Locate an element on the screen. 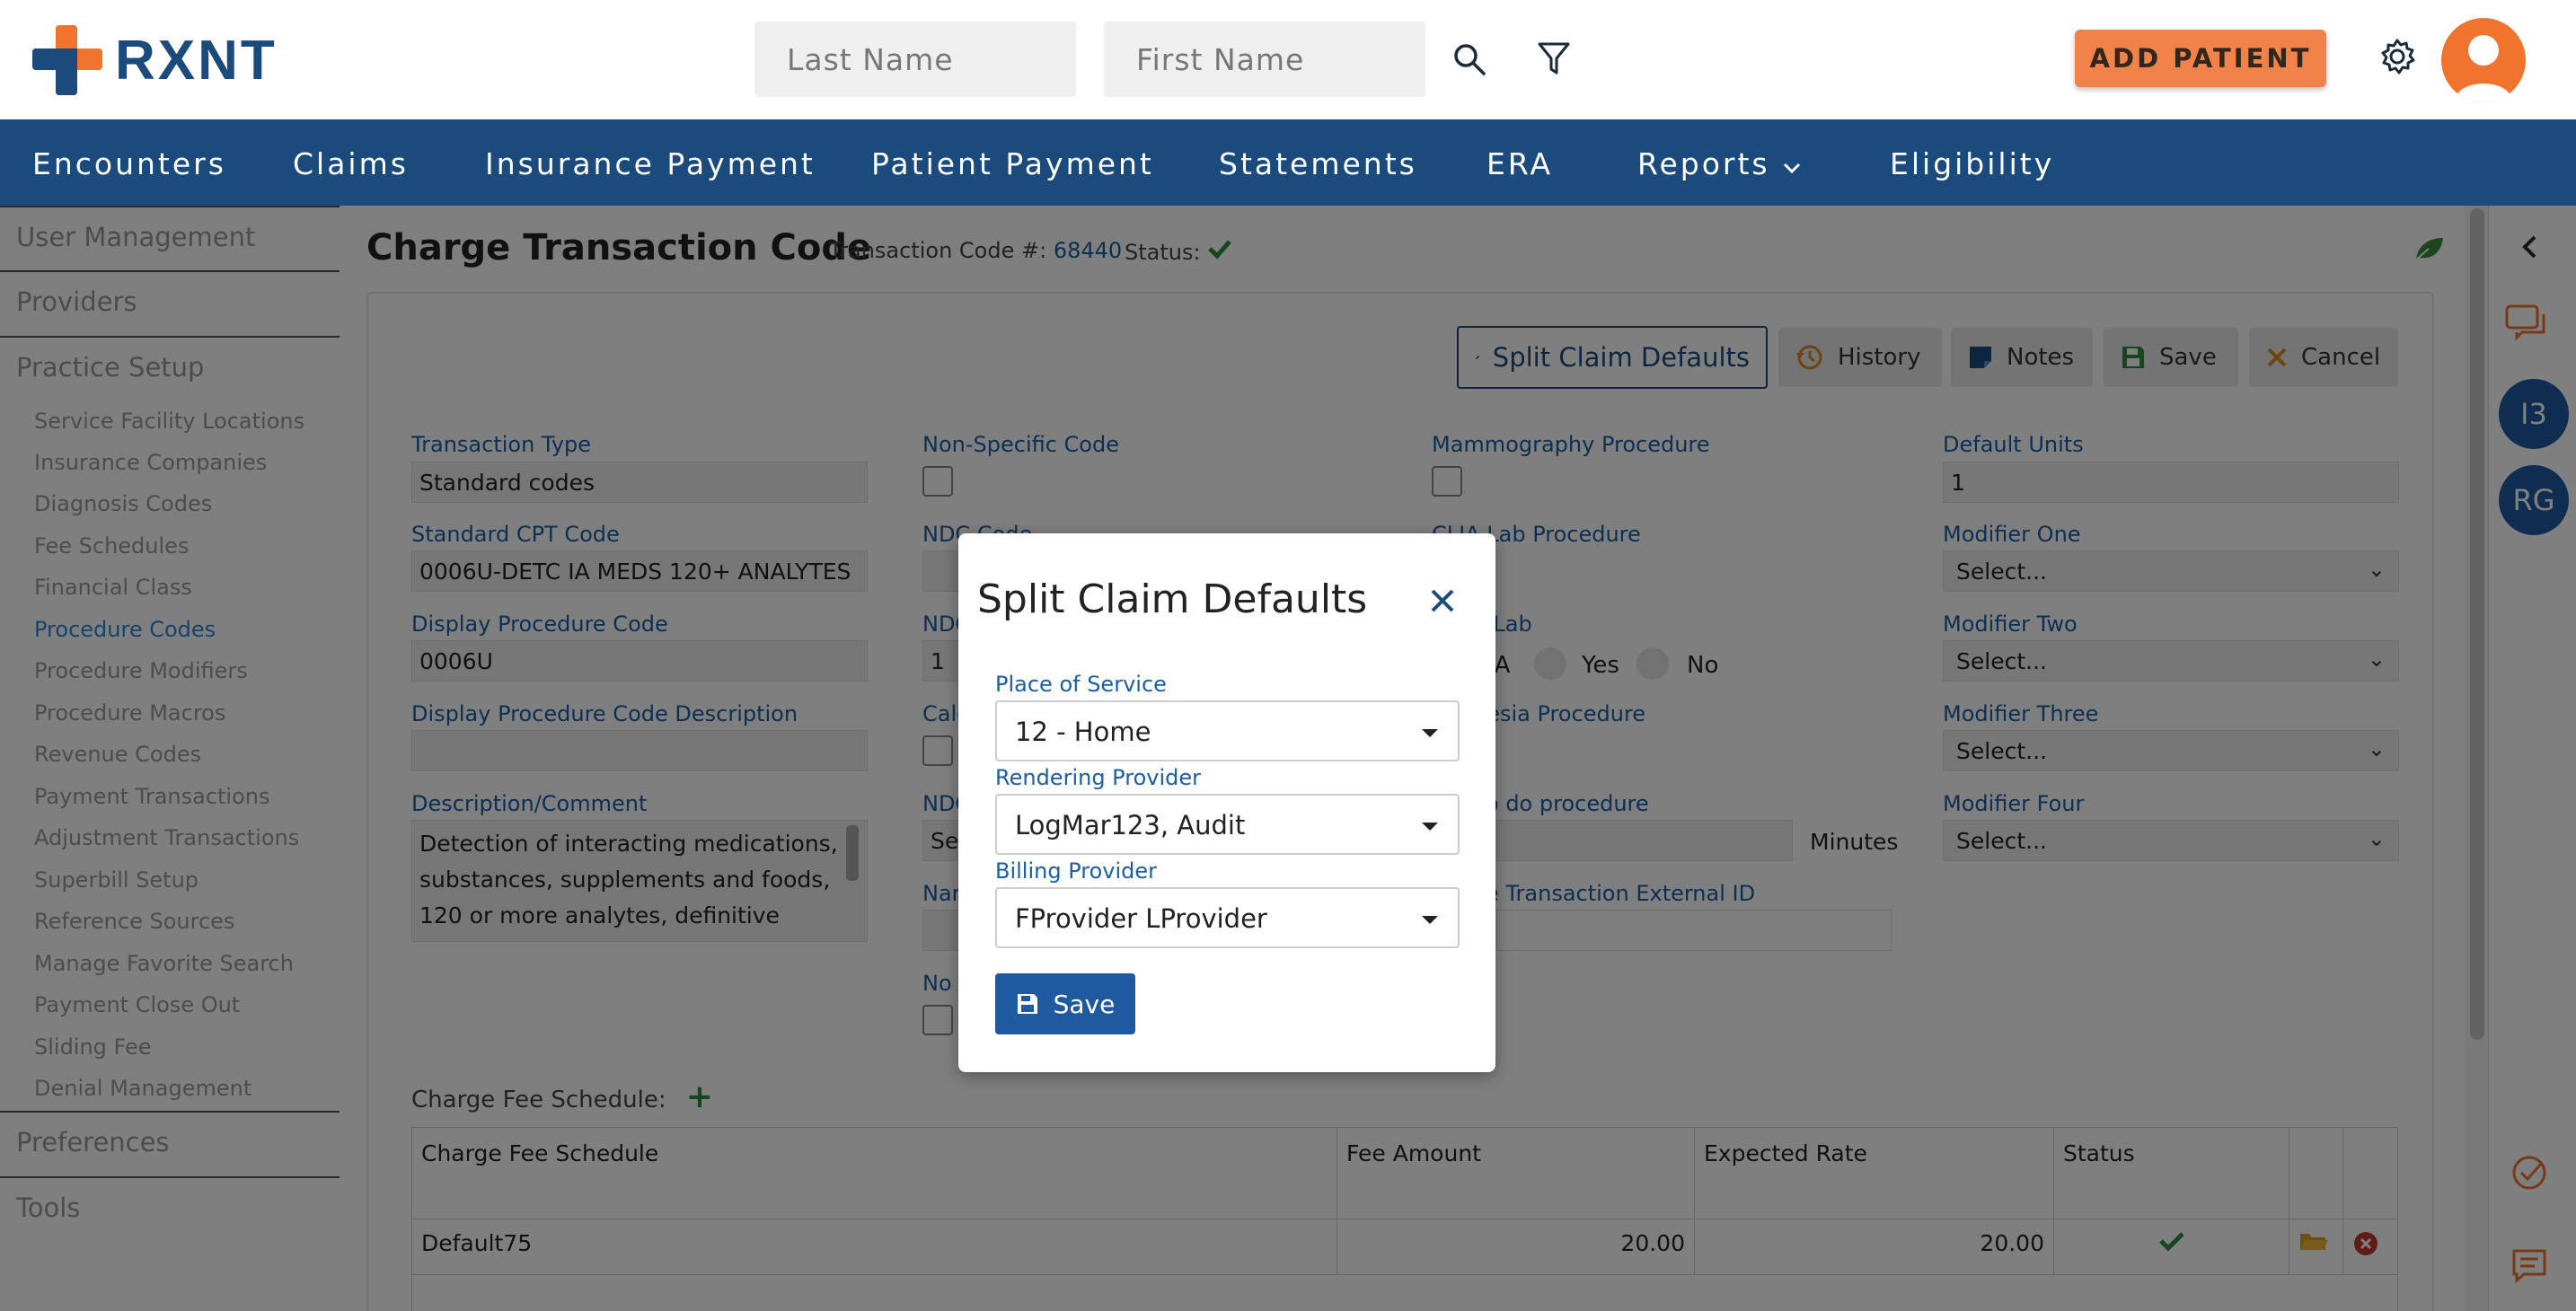 The height and width of the screenshot is (1311, 2576). user-avatar is located at coordinates (2483, 60).